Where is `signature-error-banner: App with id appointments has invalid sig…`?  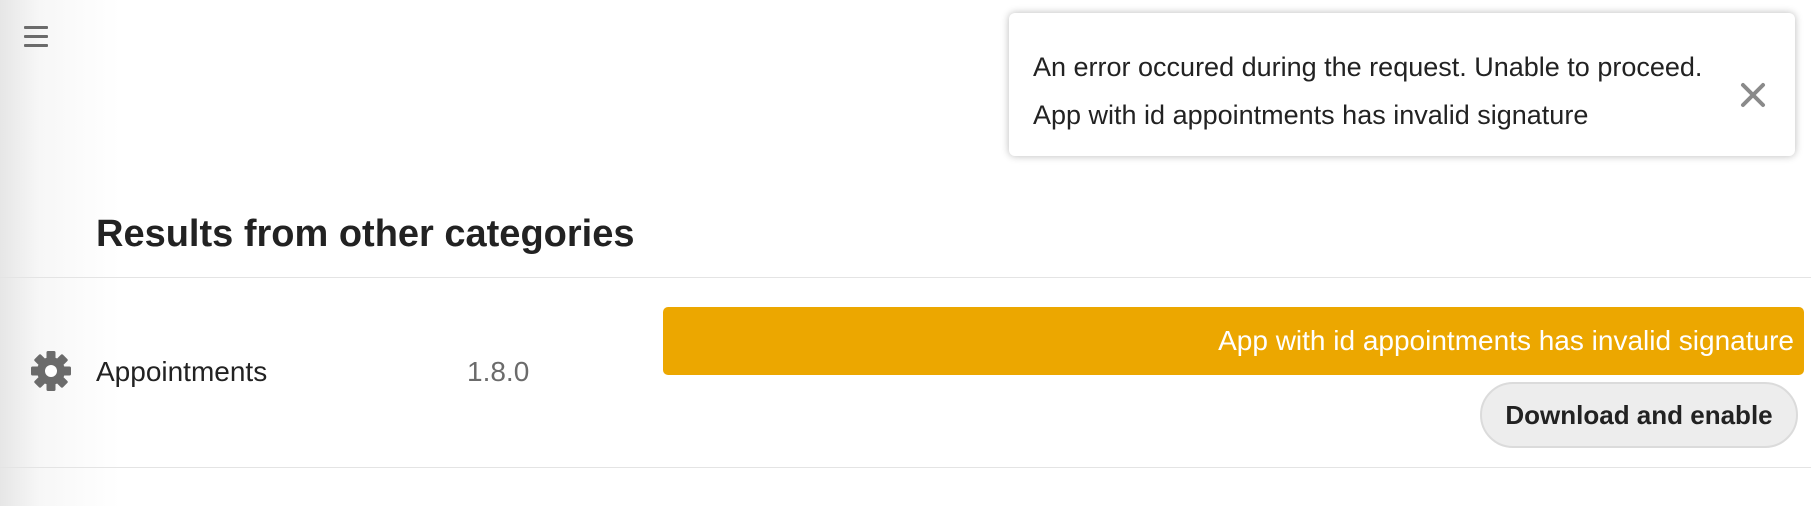
signature-error-banner: App with id appointments has invalid sig… is located at coordinates (1233, 341).